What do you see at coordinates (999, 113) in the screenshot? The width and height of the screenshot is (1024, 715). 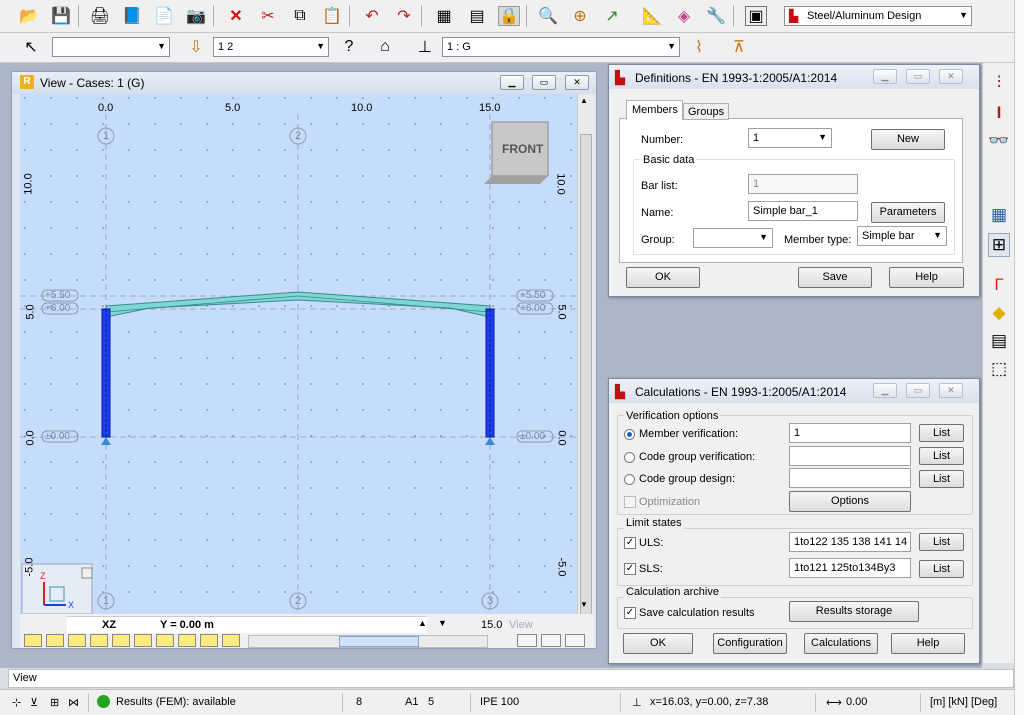 I see `section-icon: I` at bounding box center [999, 113].